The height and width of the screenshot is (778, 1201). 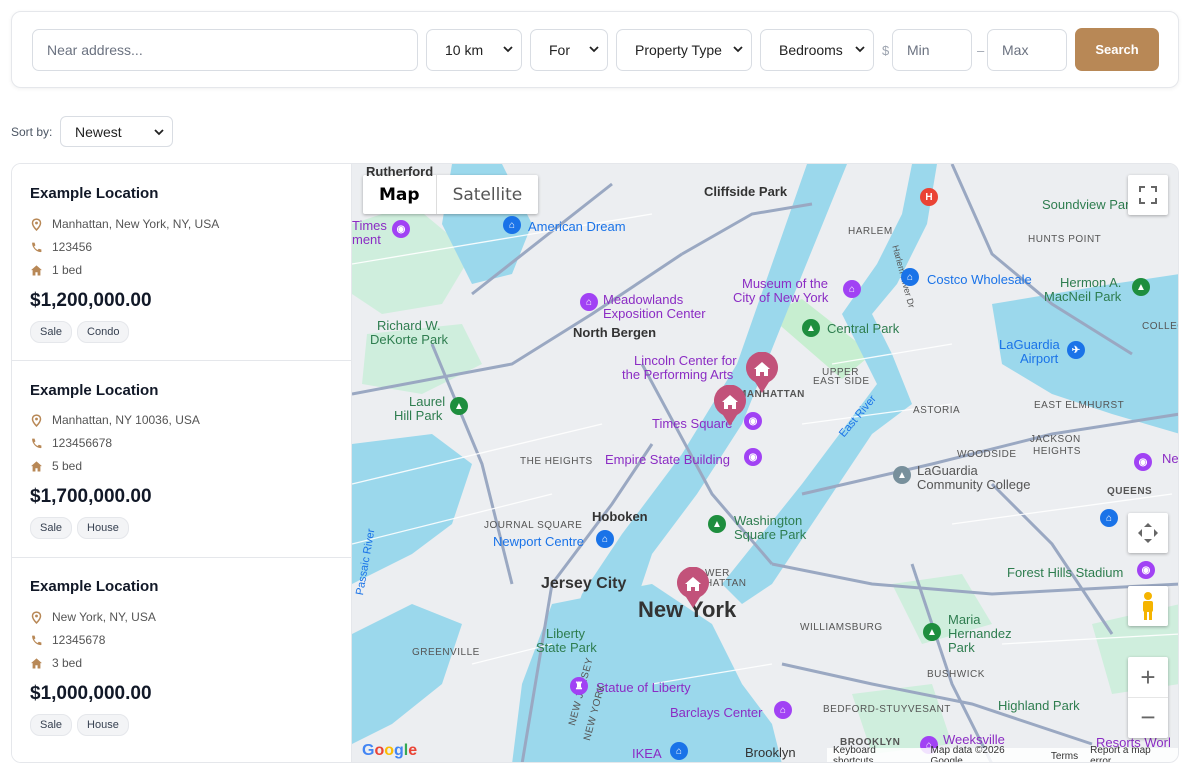 What do you see at coordinates (967, 754) in the screenshot?
I see `map-data-text: Map data ©2026 Google` at bounding box center [967, 754].